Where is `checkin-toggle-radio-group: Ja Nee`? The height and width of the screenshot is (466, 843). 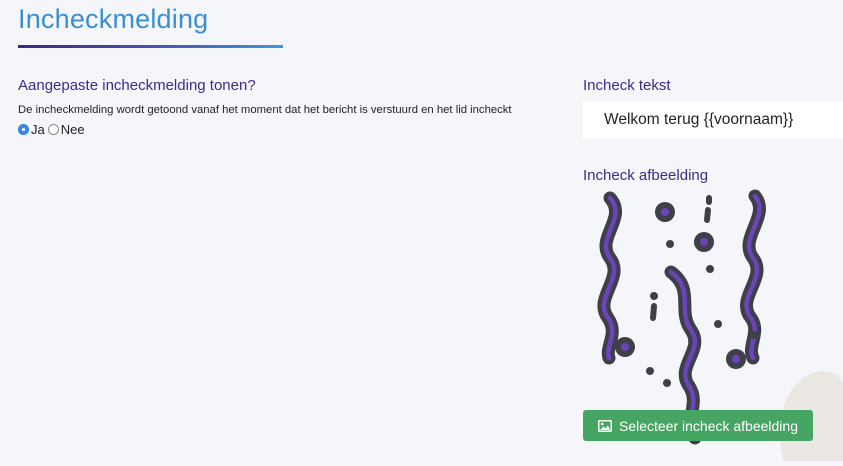 checkin-toggle-radio-group: Ja Nee is located at coordinates (53, 129).